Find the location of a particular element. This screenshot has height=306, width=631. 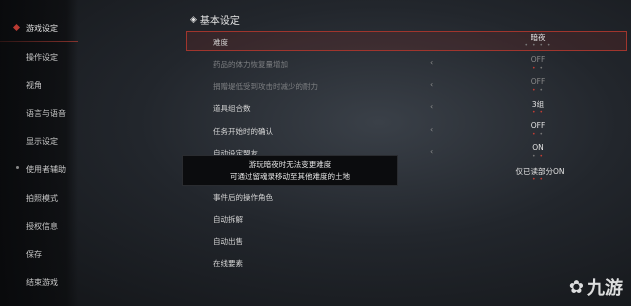

sidebar-item-quit: 结束游戏 is located at coordinates (42, 282).